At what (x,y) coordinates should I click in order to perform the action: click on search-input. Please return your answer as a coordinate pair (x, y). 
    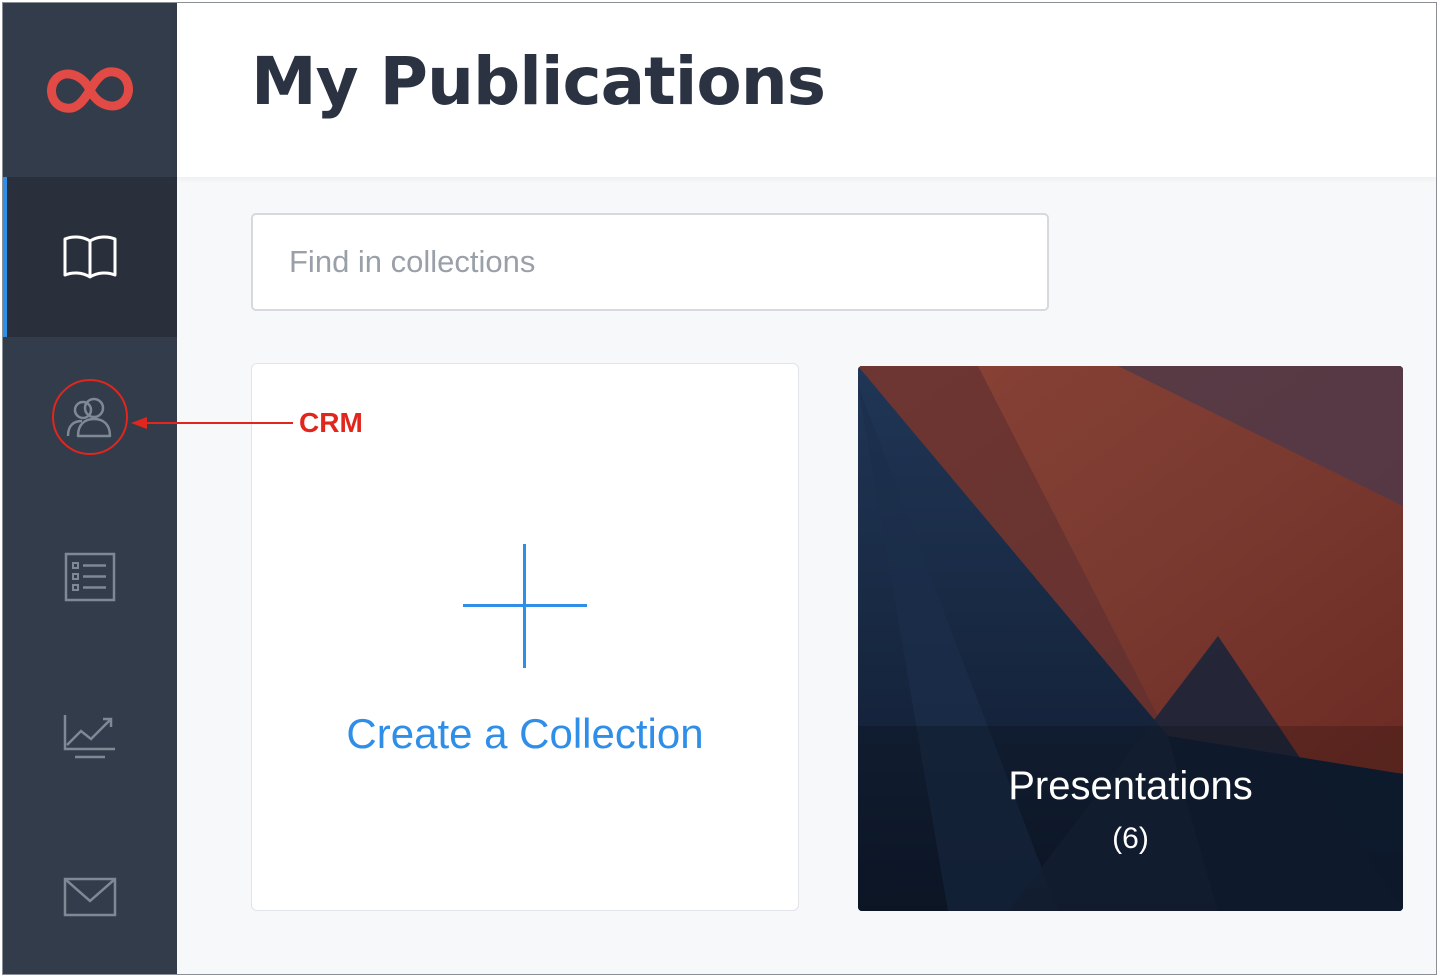
    Looking at the image, I should click on (650, 262).